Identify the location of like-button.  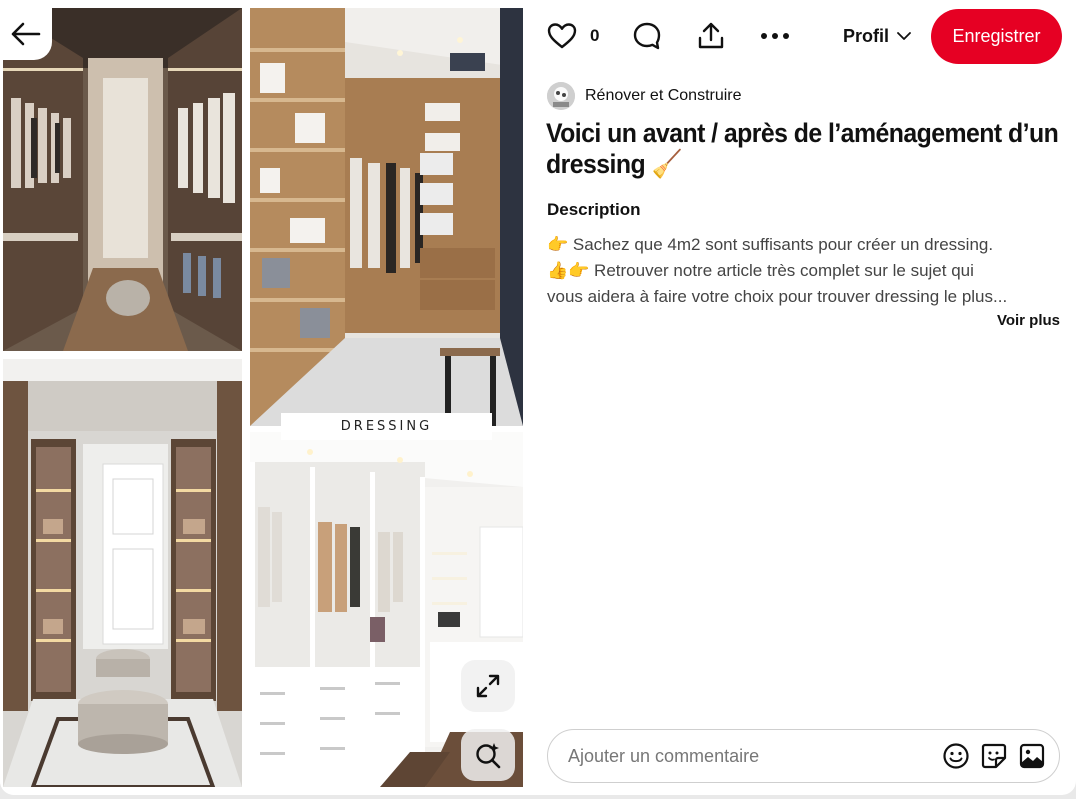
(562, 36).